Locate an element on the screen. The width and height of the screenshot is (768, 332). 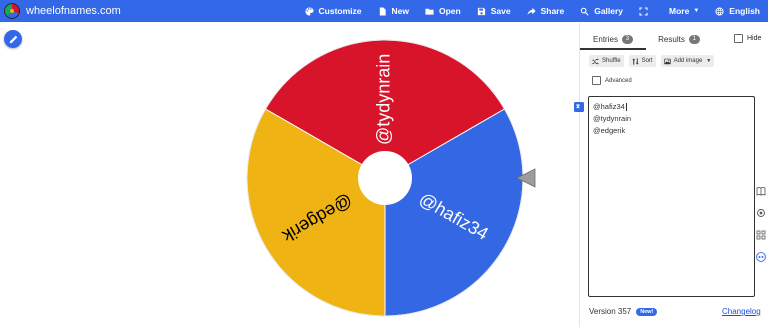
shuffle-button: Shuffle is located at coordinates (606, 61).